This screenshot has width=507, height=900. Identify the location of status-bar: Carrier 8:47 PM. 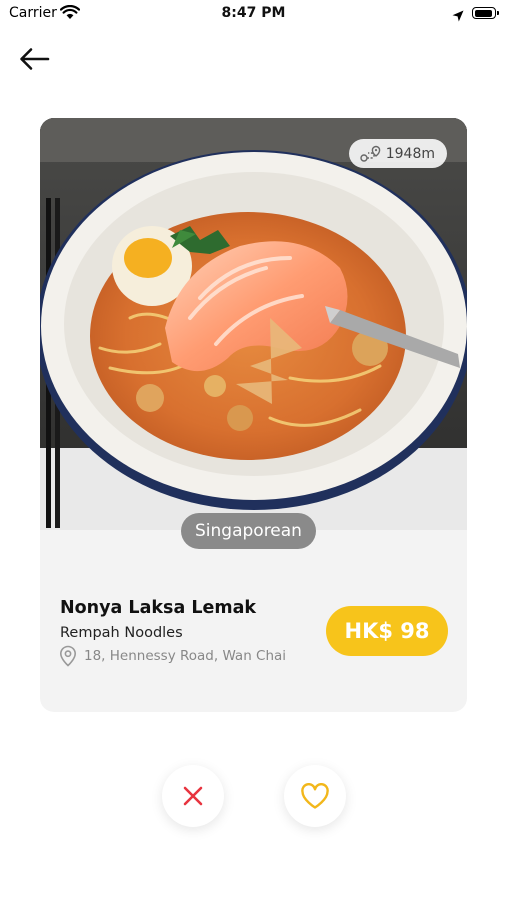
(253, 14).